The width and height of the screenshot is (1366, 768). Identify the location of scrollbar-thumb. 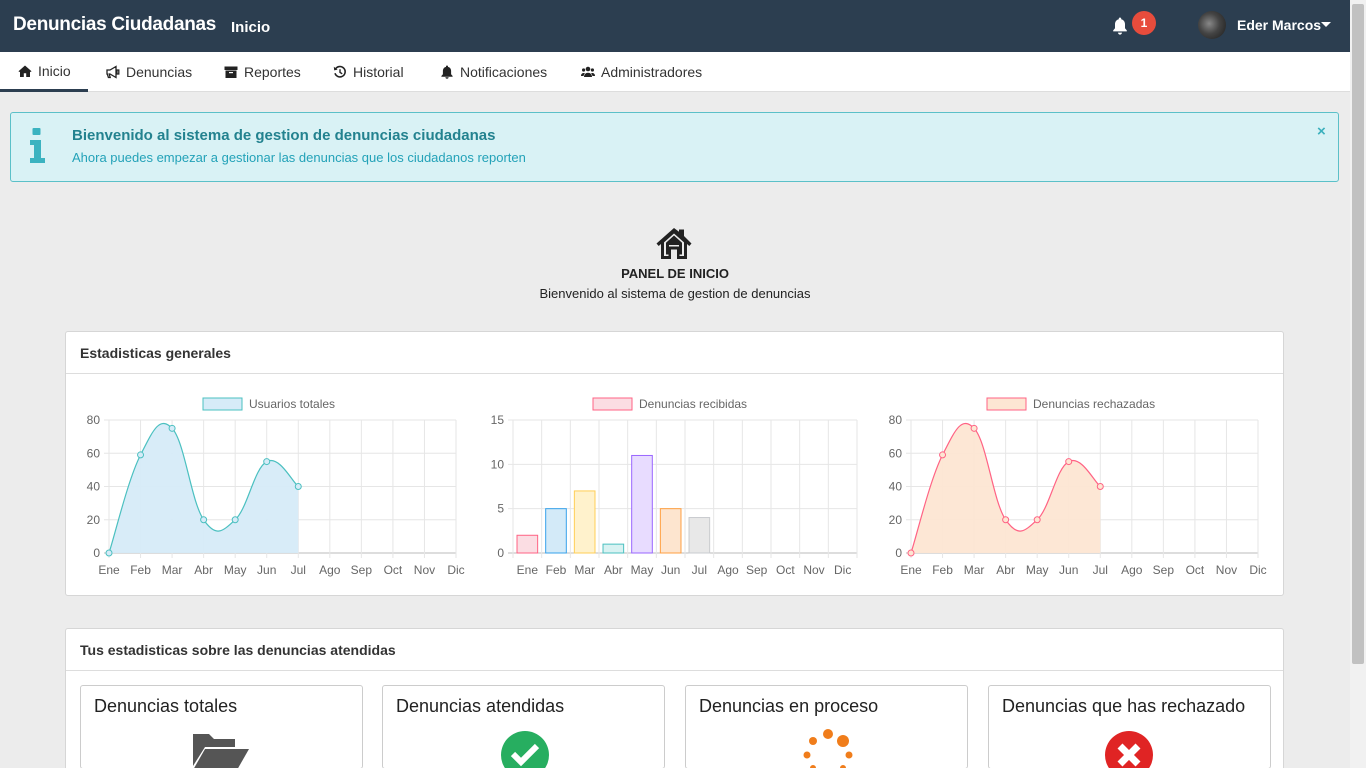
(1358, 334).